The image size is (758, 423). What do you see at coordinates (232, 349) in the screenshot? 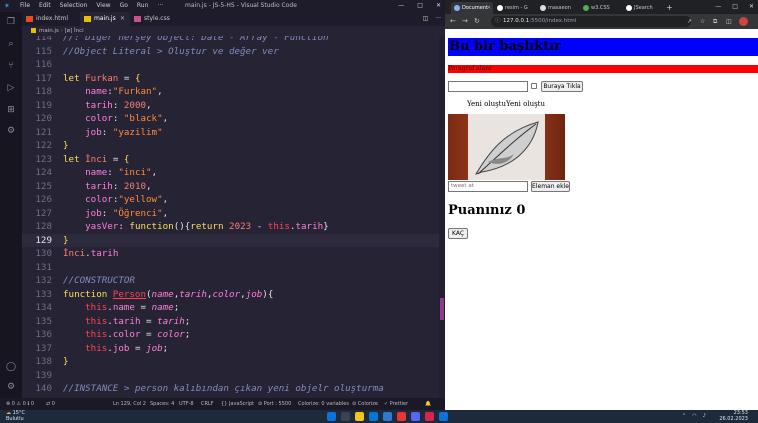
I see `code-line: 137 this.job = job;` at bounding box center [232, 349].